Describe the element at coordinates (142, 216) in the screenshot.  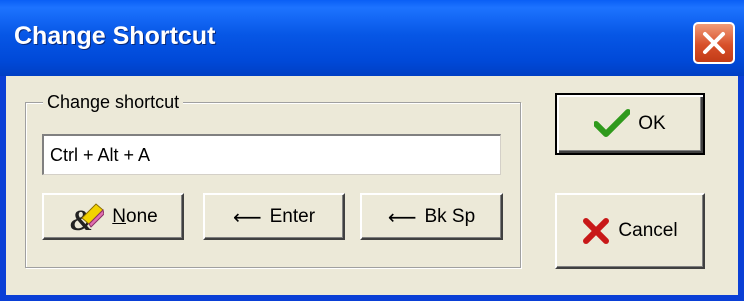
I see `none-label-rest: one` at that location.